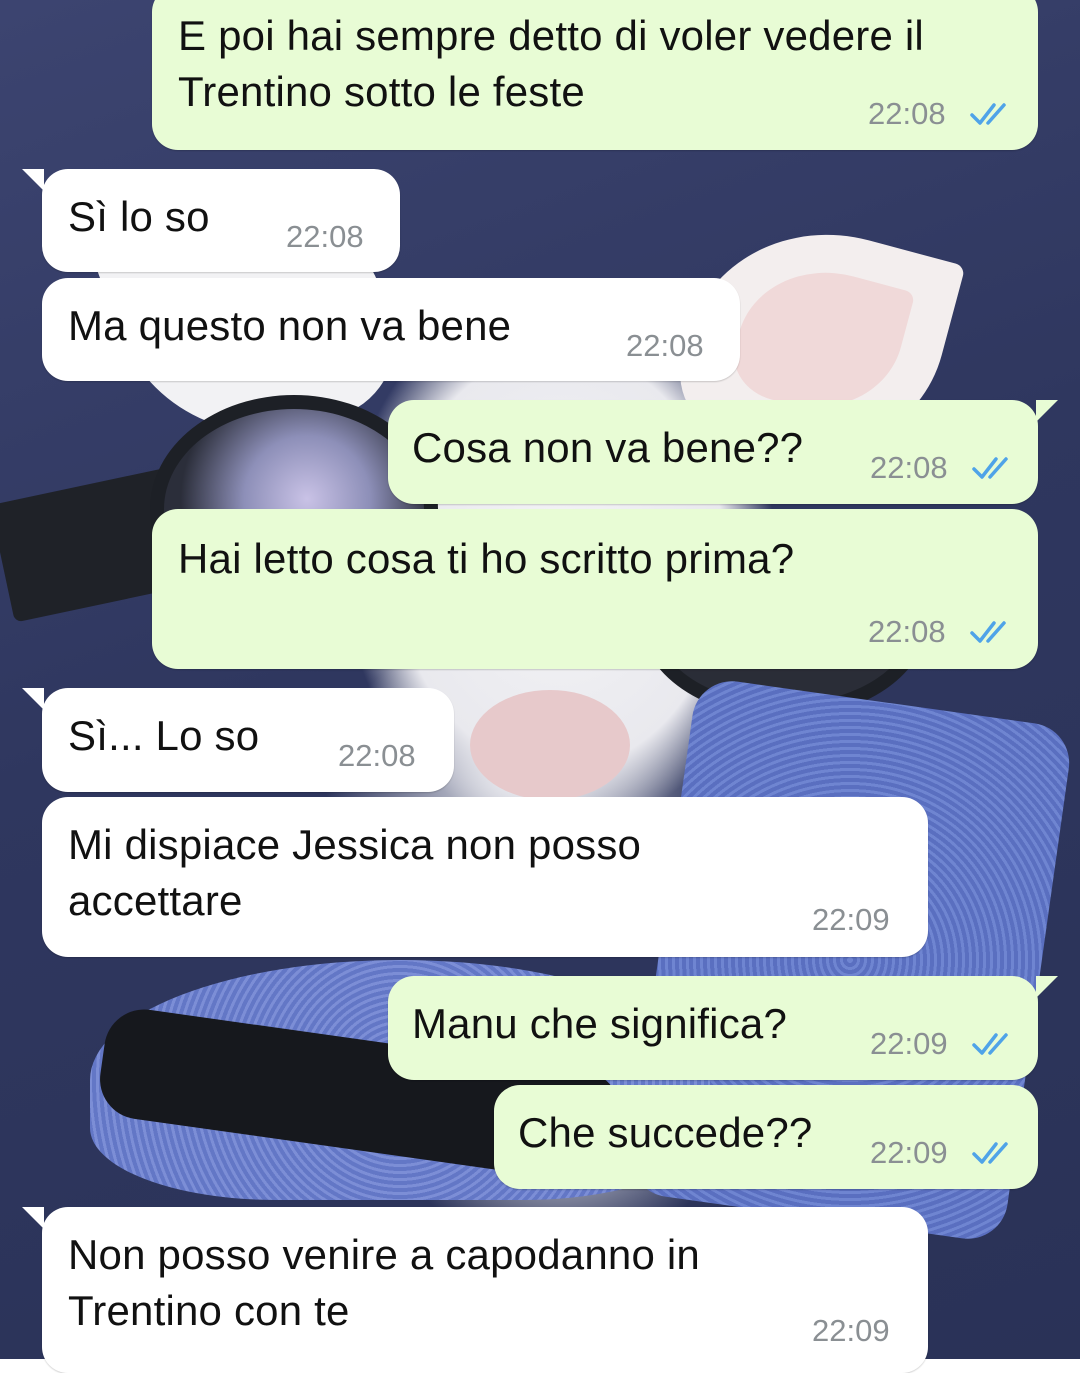  What do you see at coordinates (211, 220) in the screenshot?
I see `message-bubble-incoming: Sì lo so 22:08` at bounding box center [211, 220].